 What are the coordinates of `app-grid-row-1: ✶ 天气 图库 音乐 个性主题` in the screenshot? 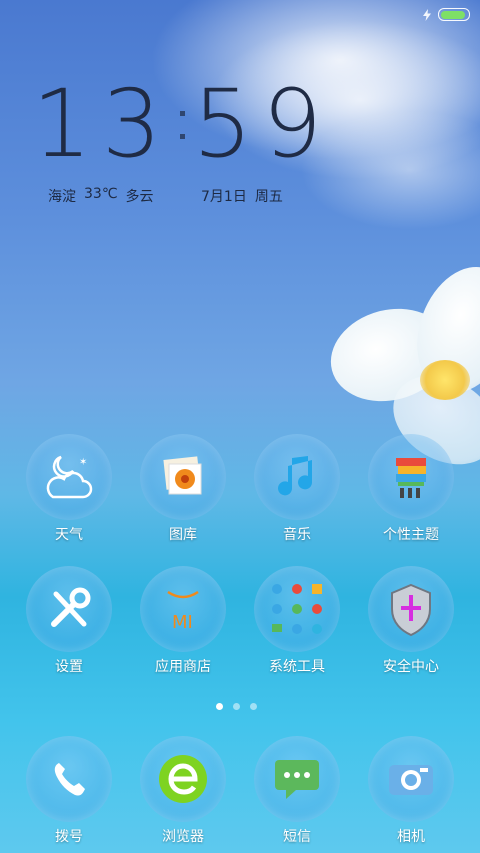 It's located at (240, 489).